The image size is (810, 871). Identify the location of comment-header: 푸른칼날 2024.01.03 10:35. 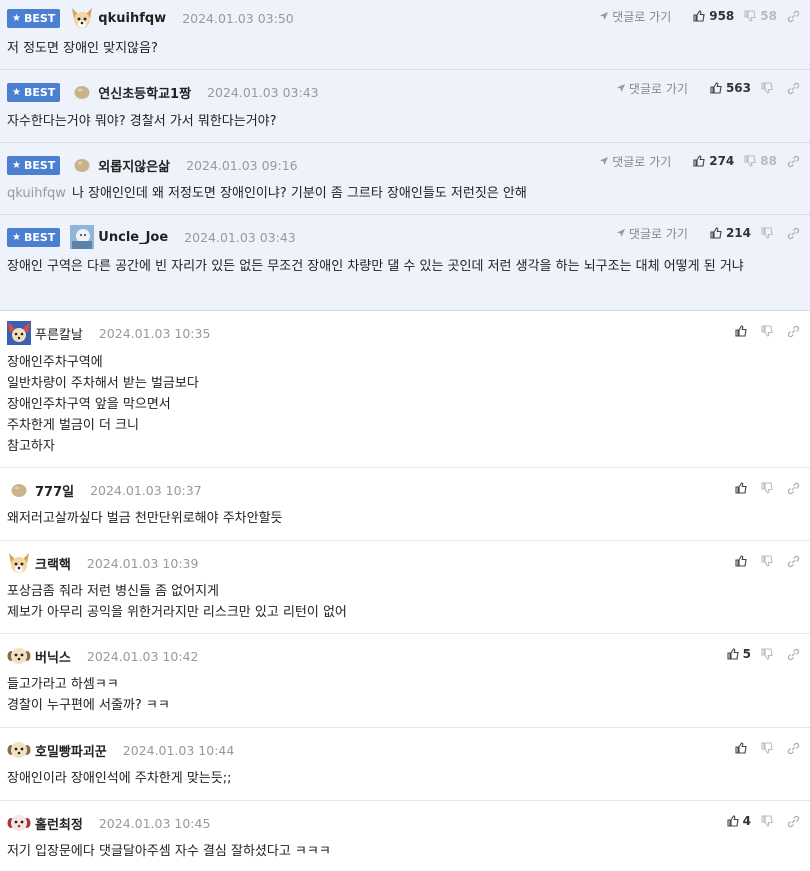
(108, 333).